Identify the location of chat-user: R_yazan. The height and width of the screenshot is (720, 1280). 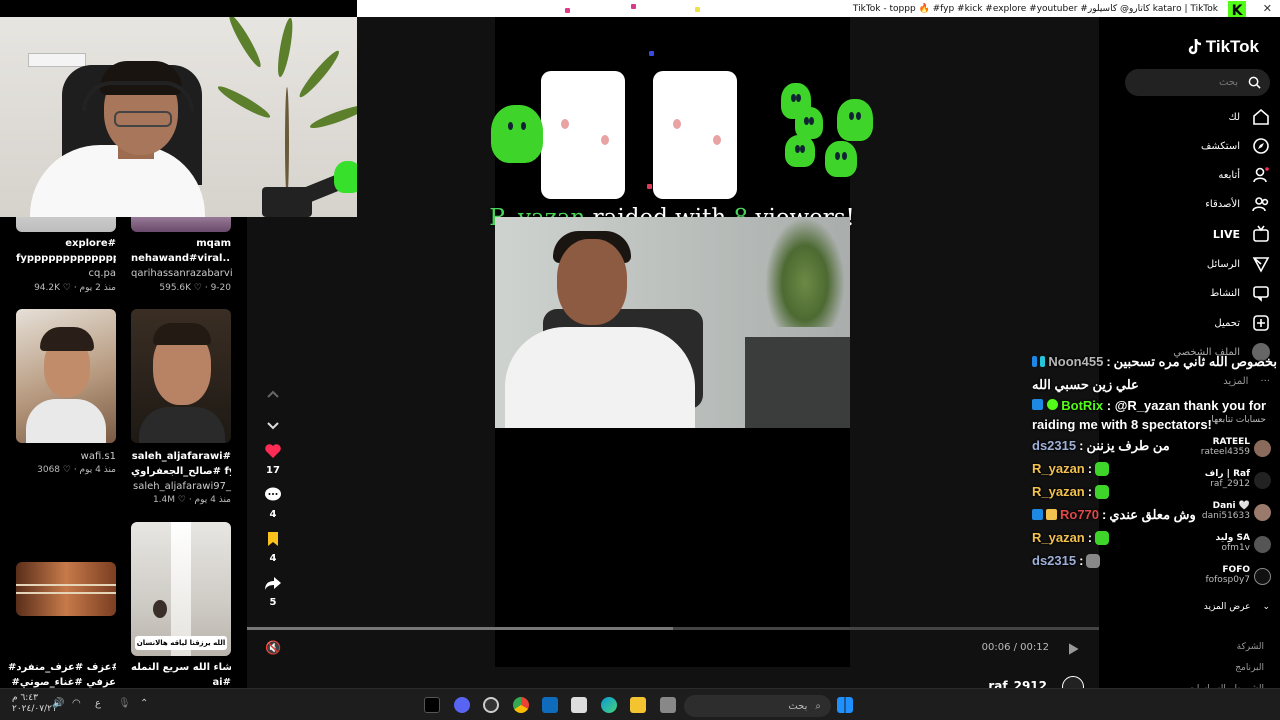
(1058, 537).